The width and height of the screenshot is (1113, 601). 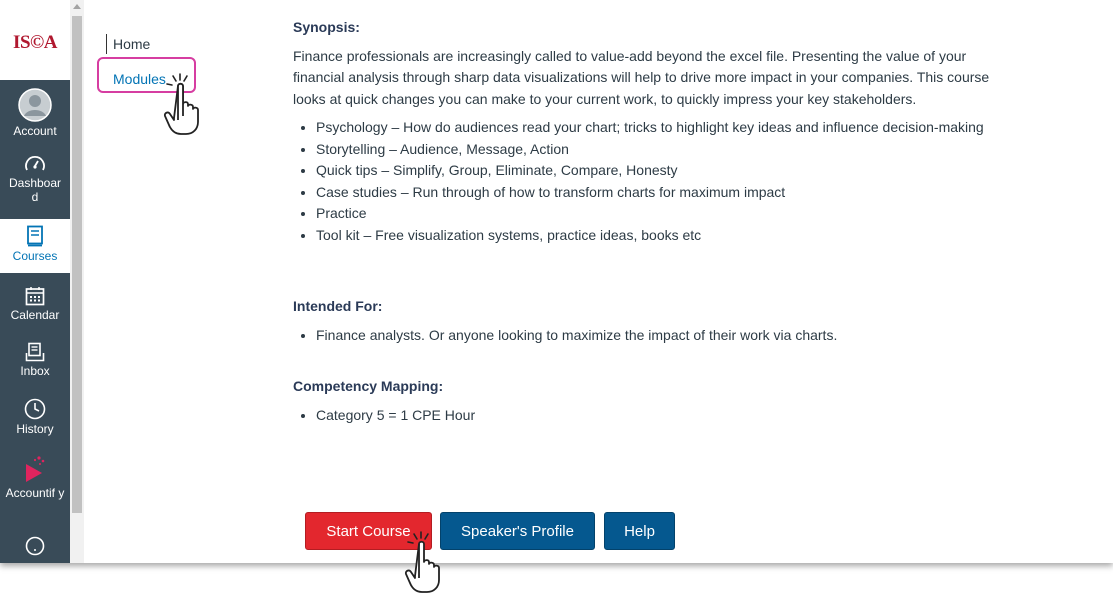 I want to click on nav-item-inbox: Inbox, so click(x=35, y=360).